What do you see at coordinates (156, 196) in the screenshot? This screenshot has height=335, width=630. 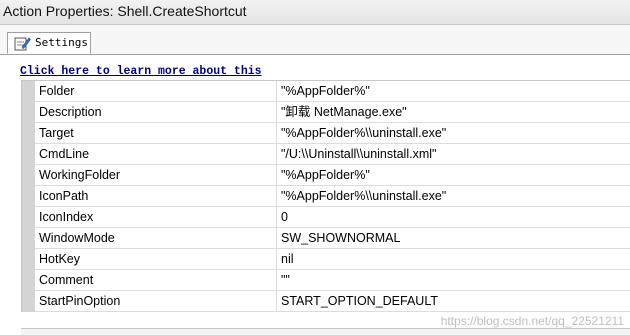 I see `property-name: IconPath` at bounding box center [156, 196].